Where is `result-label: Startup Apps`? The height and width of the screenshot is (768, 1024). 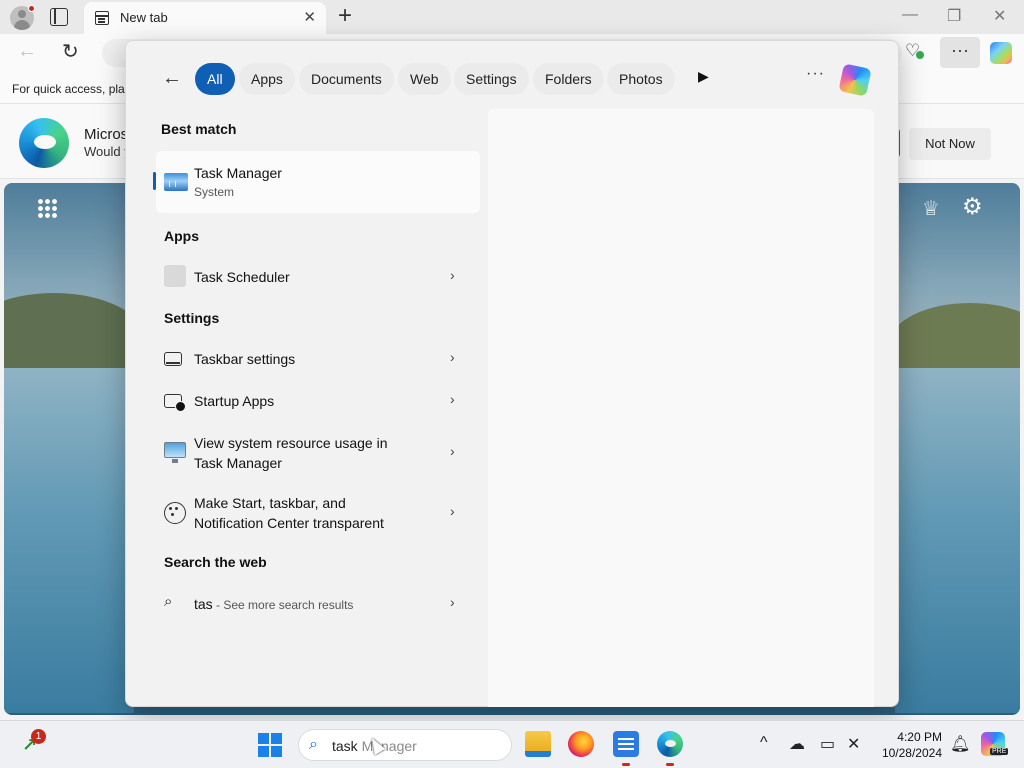
result-label: Startup Apps is located at coordinates (234, 401).